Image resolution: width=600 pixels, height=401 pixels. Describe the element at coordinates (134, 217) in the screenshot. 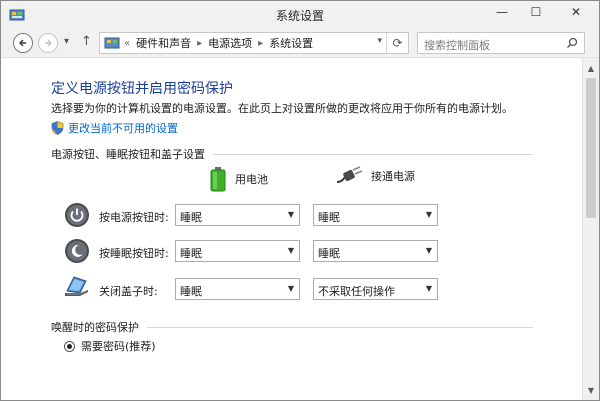

I see `power-button-row-label: 按电源按钮时:` at that location.